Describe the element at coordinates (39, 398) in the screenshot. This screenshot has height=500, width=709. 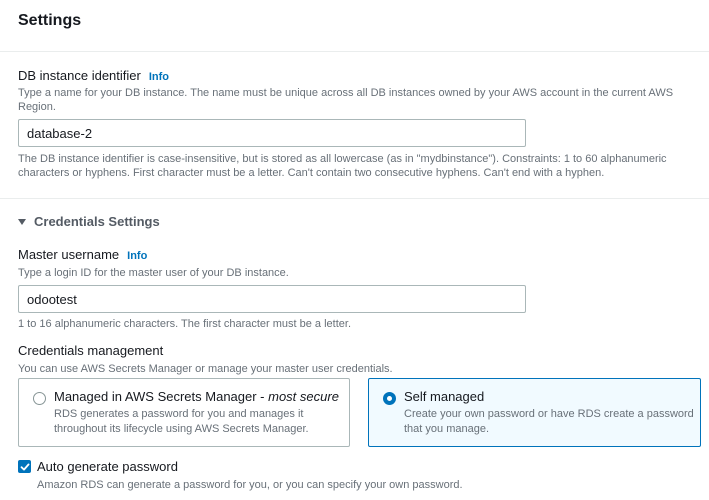
I see `radio-unselected-icon` at that location.